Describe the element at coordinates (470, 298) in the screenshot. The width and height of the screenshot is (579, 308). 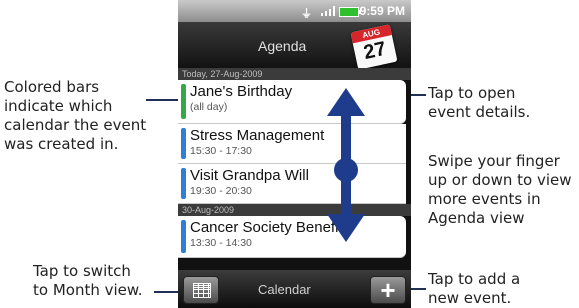
I see `callout-line-text: new event.` at that location.